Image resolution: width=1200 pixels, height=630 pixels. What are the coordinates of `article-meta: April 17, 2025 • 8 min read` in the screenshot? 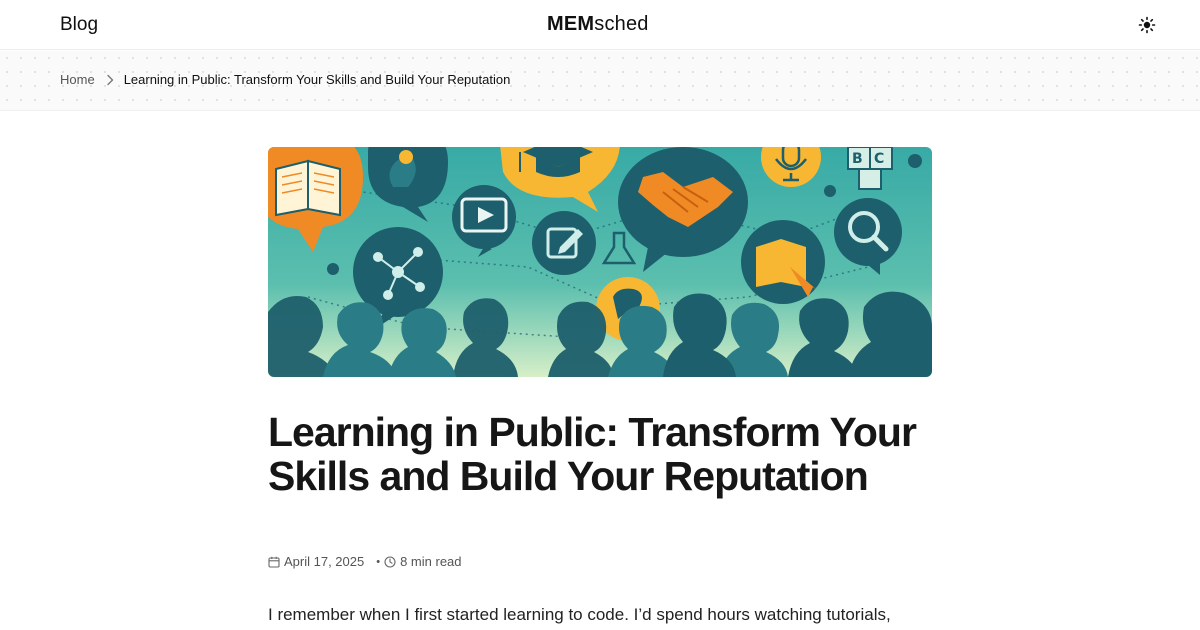 It's located at (365, 561).